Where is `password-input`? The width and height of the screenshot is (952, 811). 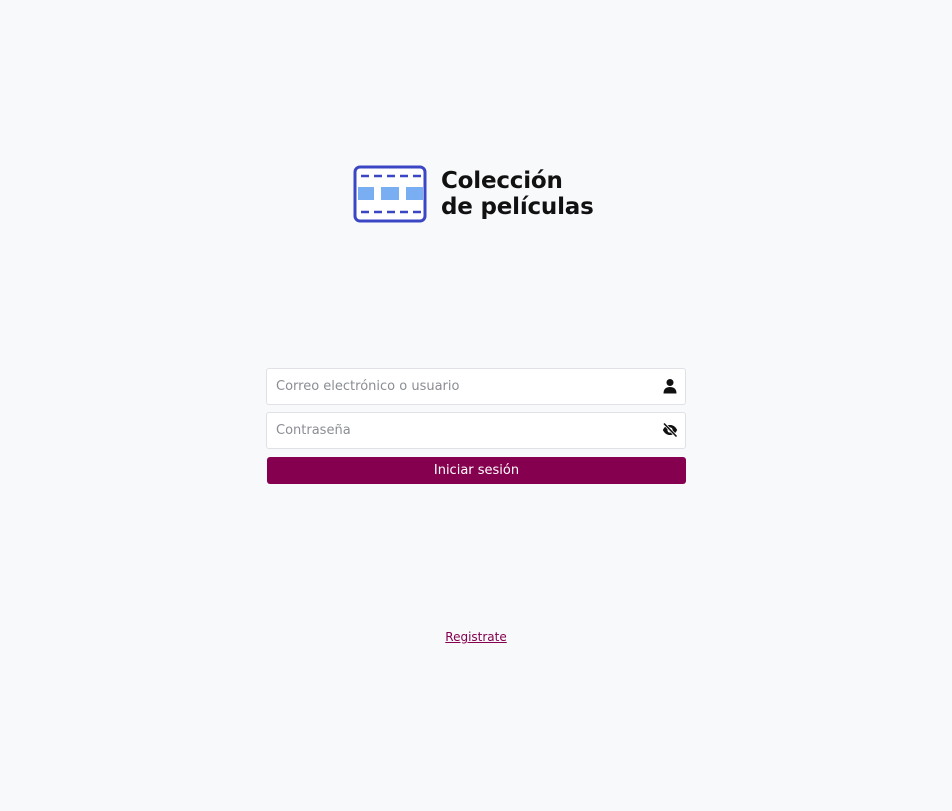
password-input is located at coordinates (461, 430).